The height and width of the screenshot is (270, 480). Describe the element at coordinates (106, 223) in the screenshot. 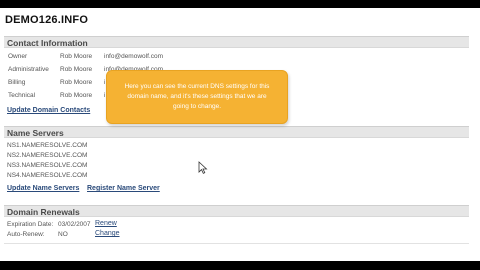

I see `renew-link: Renew` at that location.